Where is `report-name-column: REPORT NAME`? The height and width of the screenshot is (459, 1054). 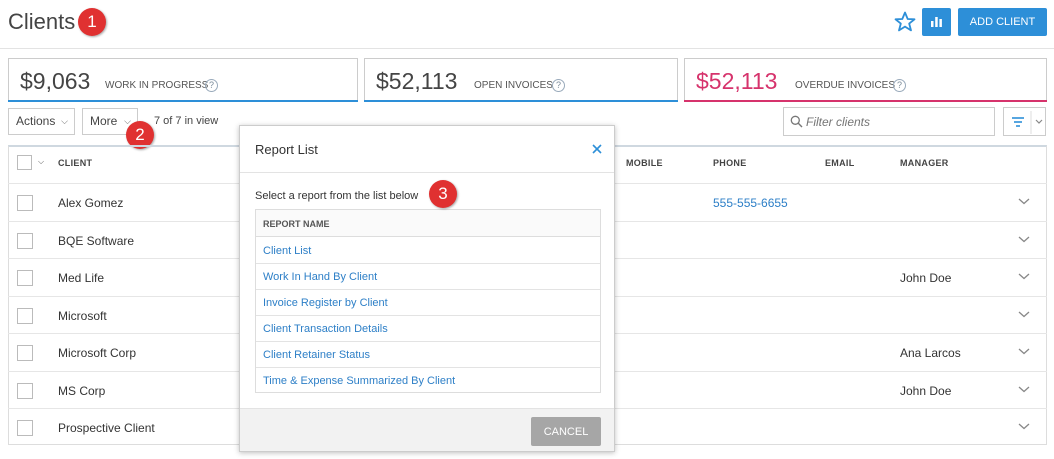 report-name-column: REPORT NAME is located at coordinates (296, 224).